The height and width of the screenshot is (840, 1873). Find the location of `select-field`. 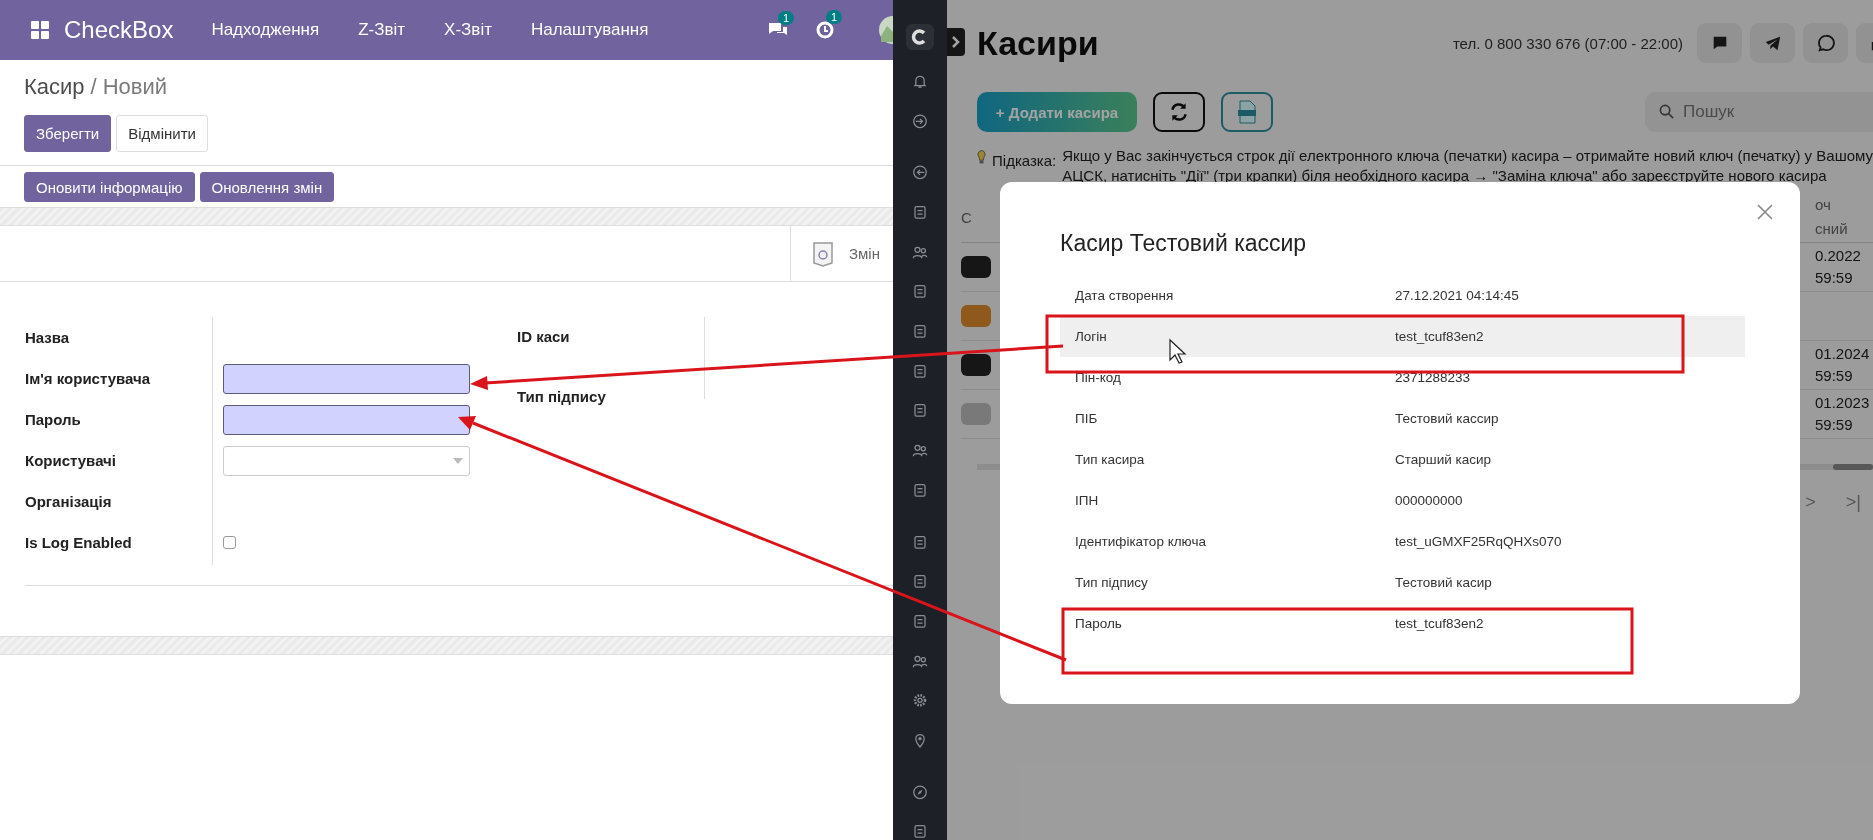

select-field is located at coordinates (346, 460).